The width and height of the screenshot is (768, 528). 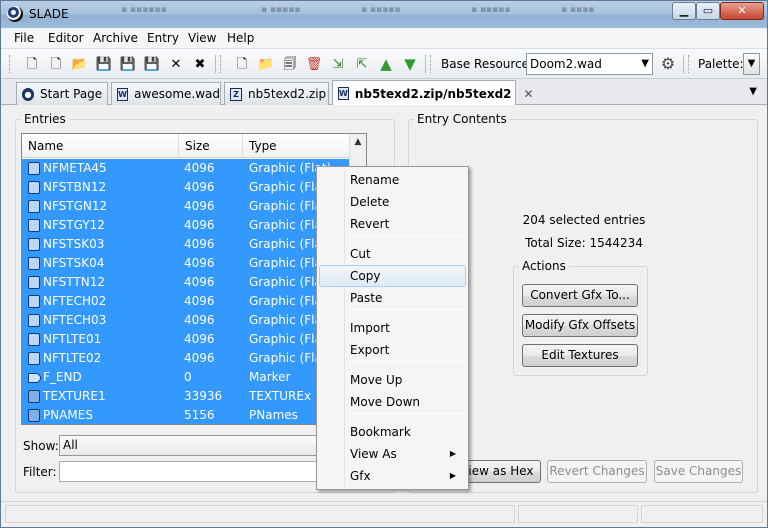 What do you see at coordinates (281, 10) in the screenshot?
I see `taskbar-ghost: ▪ ▪▪▪▪▪` at bounding box center [281, 10].